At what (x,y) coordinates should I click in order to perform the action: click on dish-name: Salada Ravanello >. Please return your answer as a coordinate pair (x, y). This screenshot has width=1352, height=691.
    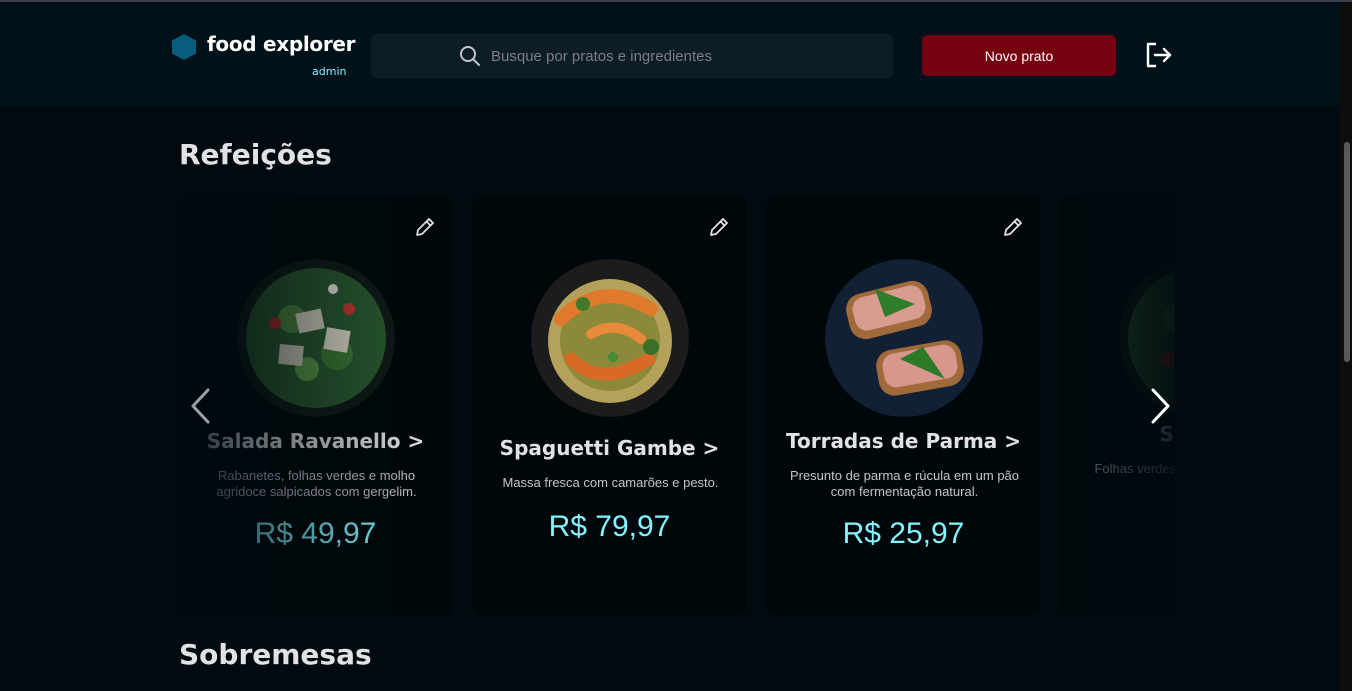
    Looking at the image, I should click on (315, 441).